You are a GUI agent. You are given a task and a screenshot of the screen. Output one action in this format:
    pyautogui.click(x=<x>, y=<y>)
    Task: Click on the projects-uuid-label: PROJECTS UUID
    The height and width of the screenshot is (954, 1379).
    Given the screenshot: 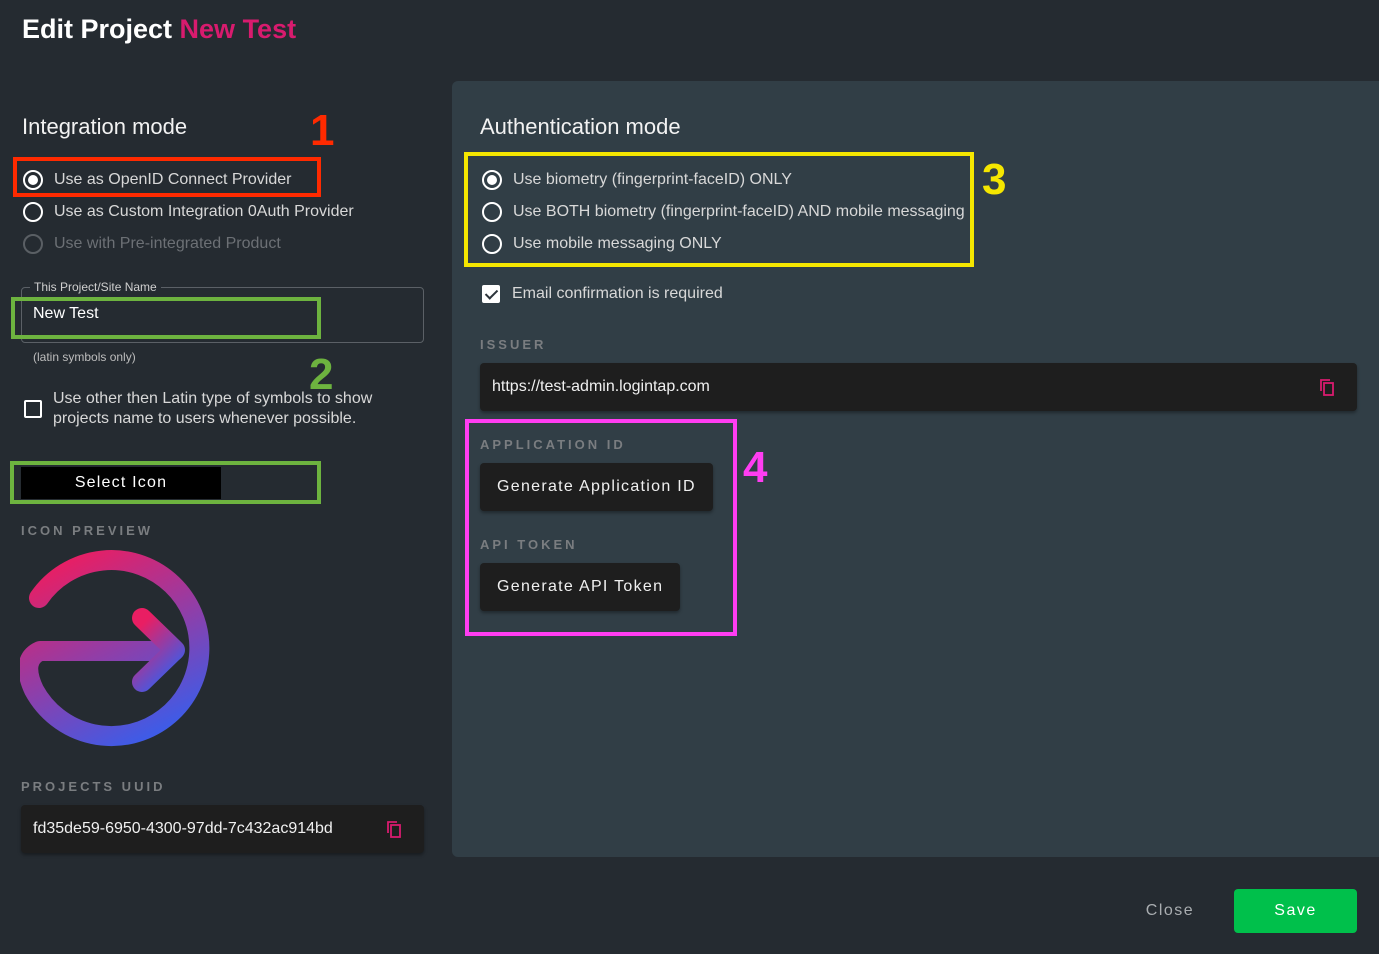 What is the action you would take?
    pyautogui.click(x=93, y=786)
    